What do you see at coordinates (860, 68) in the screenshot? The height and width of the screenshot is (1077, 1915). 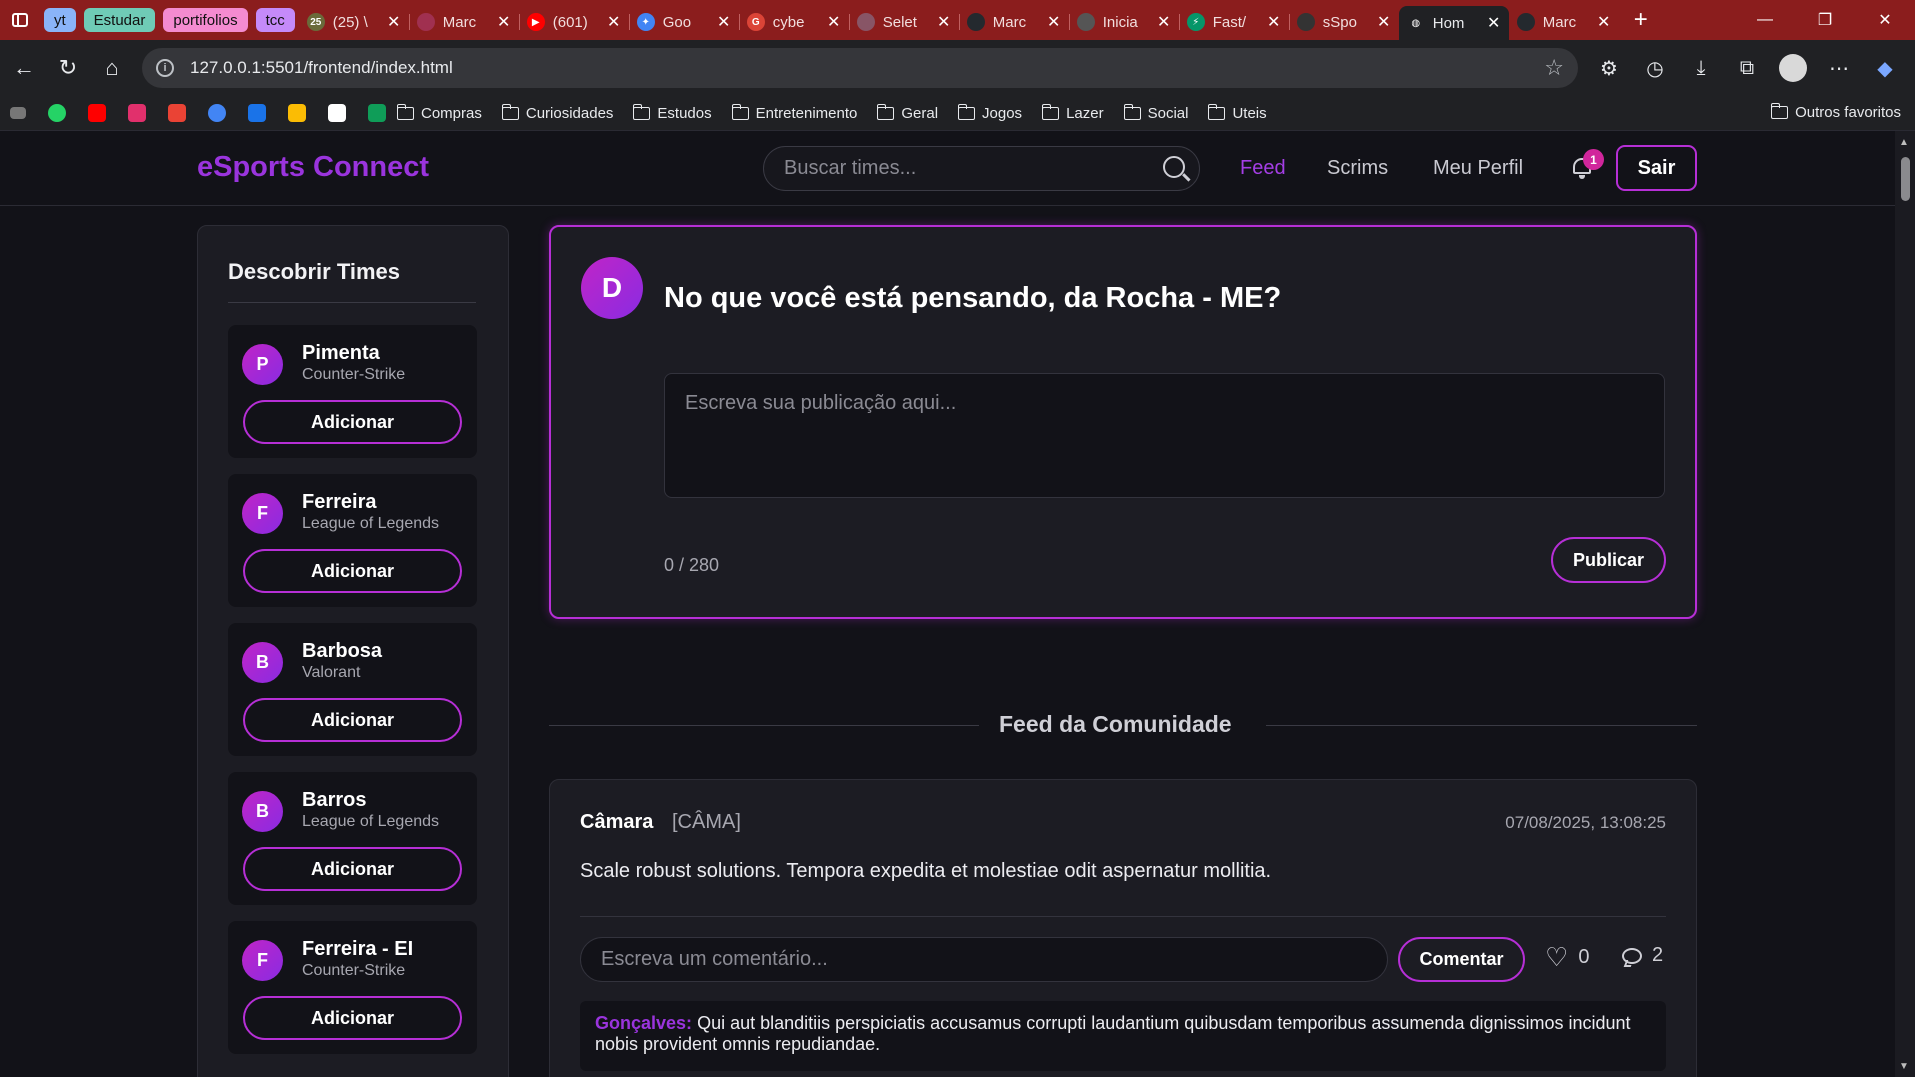 I see `address-bar: i 127.0.0.1:5501/frontend/index.html ☆` at bounding box center [860, 68].